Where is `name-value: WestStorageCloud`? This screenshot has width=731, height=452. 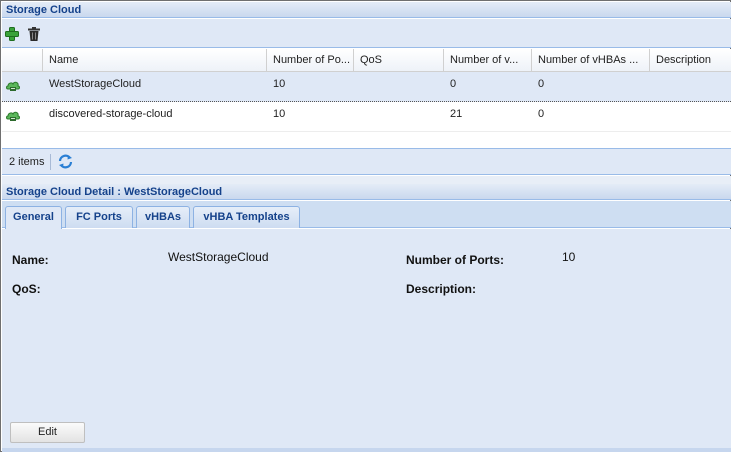
name-value: WestStorageCloud is located at coordinates (218, 257).